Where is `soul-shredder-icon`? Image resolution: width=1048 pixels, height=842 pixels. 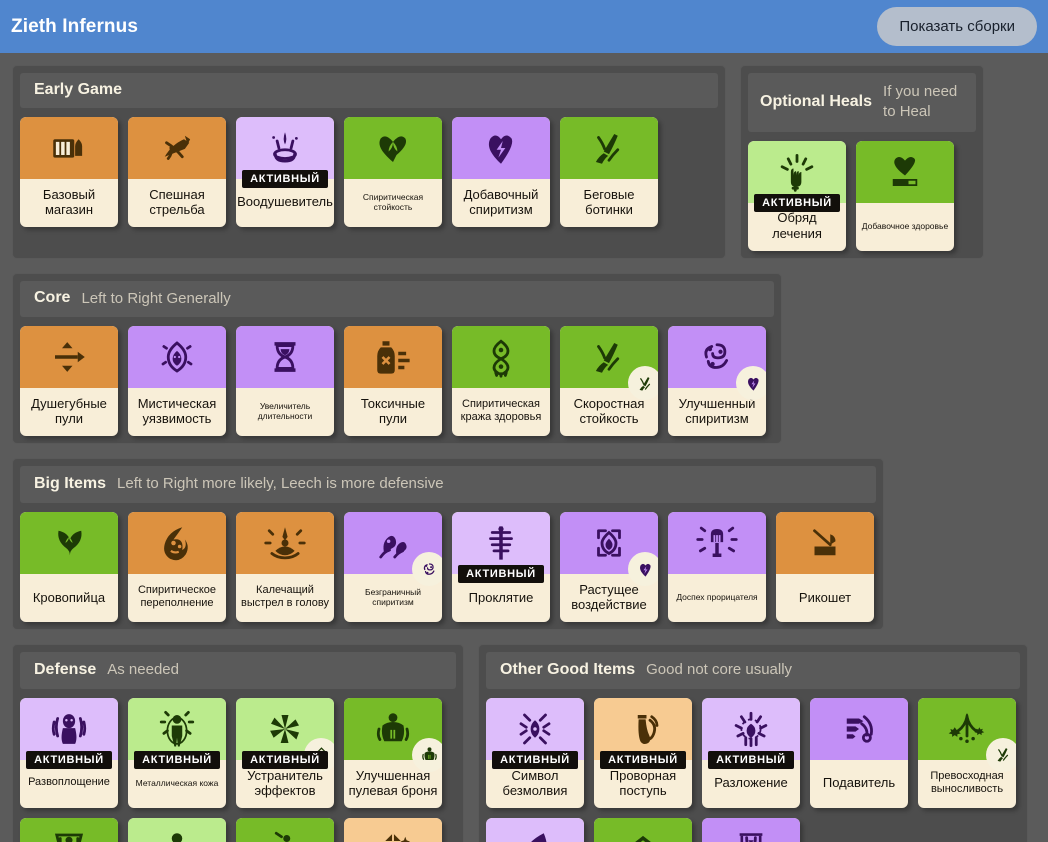
soul-shredder-icon is located at coordinates (69, 357).